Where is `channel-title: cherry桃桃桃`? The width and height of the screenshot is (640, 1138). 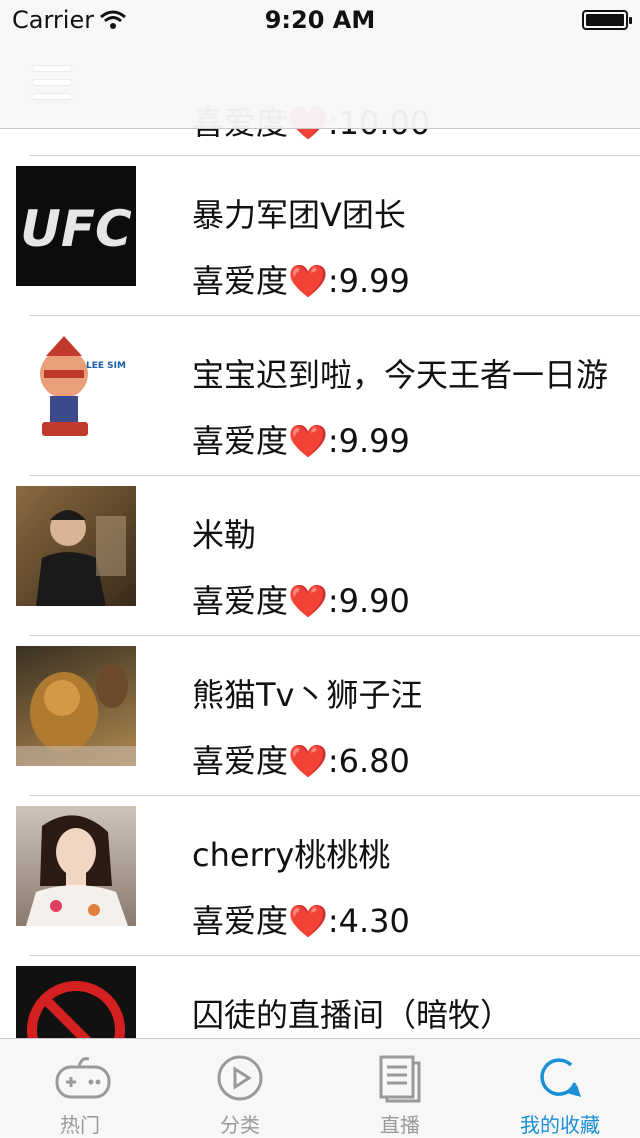 channel-title: cherry桃桃桃 is located at coordinates (291, 855).